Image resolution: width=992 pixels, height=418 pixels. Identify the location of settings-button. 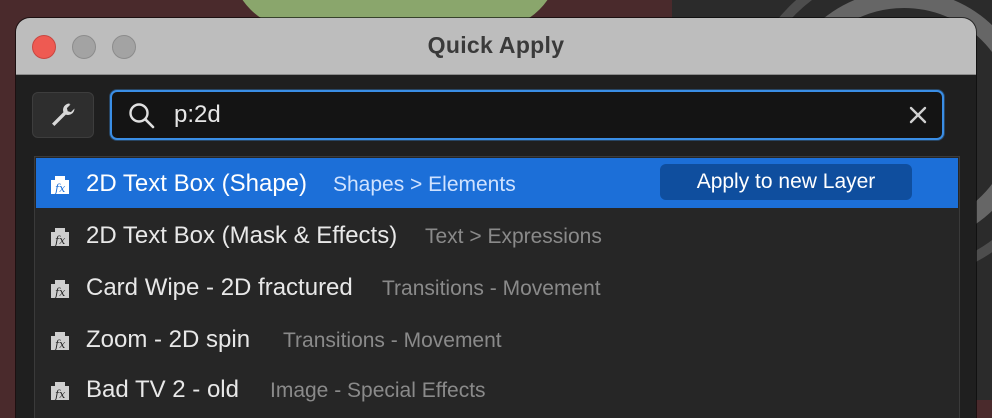
(63, 115).